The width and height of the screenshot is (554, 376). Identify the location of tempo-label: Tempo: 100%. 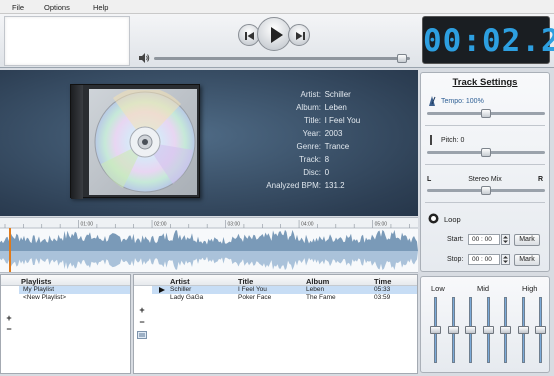
(462, 101).